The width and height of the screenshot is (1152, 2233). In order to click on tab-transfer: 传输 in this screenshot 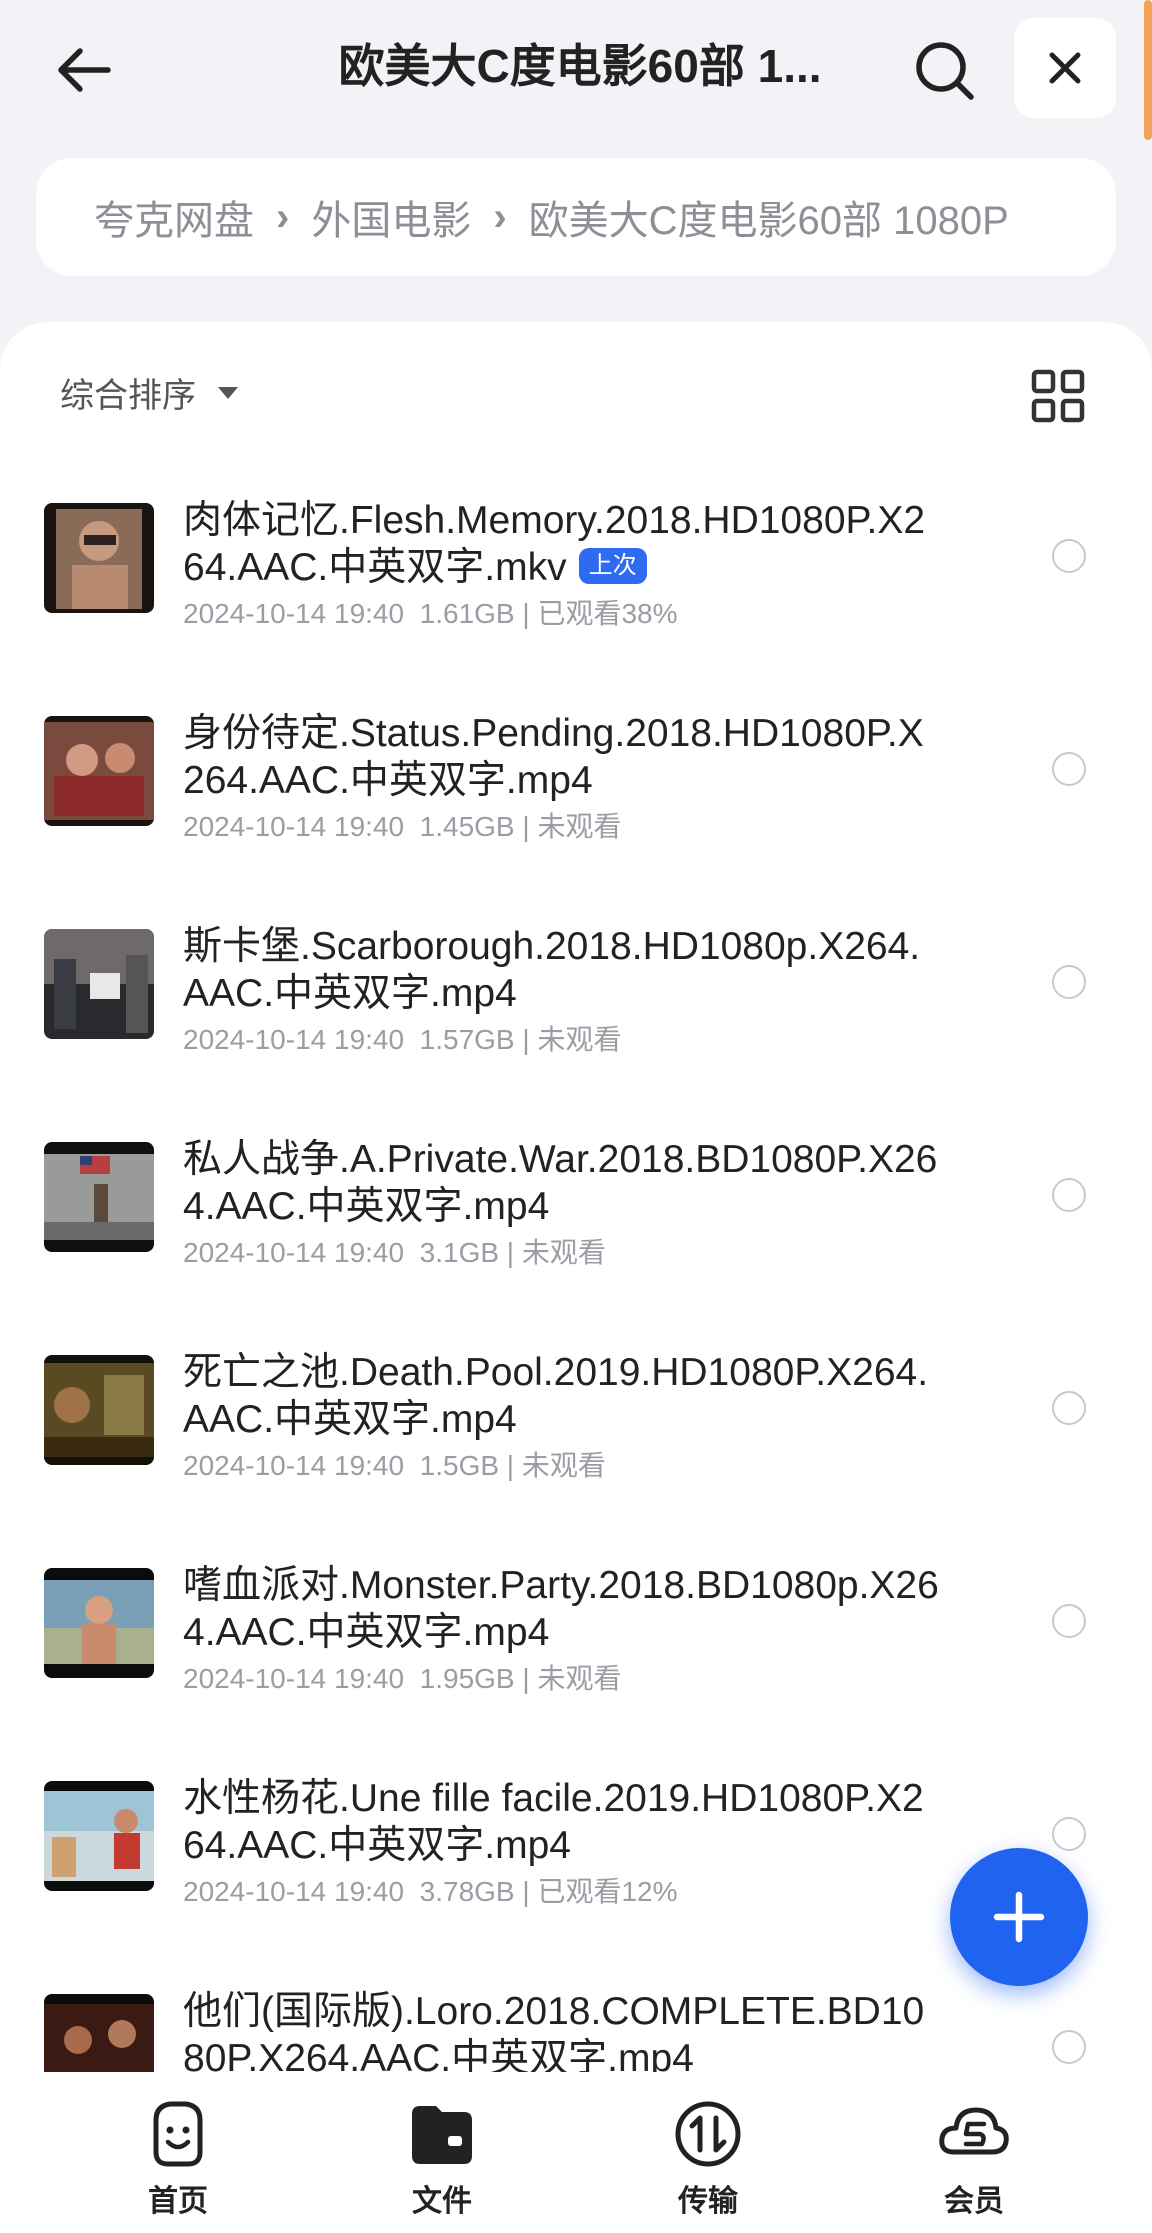, I will do `click(708, 2157)`.